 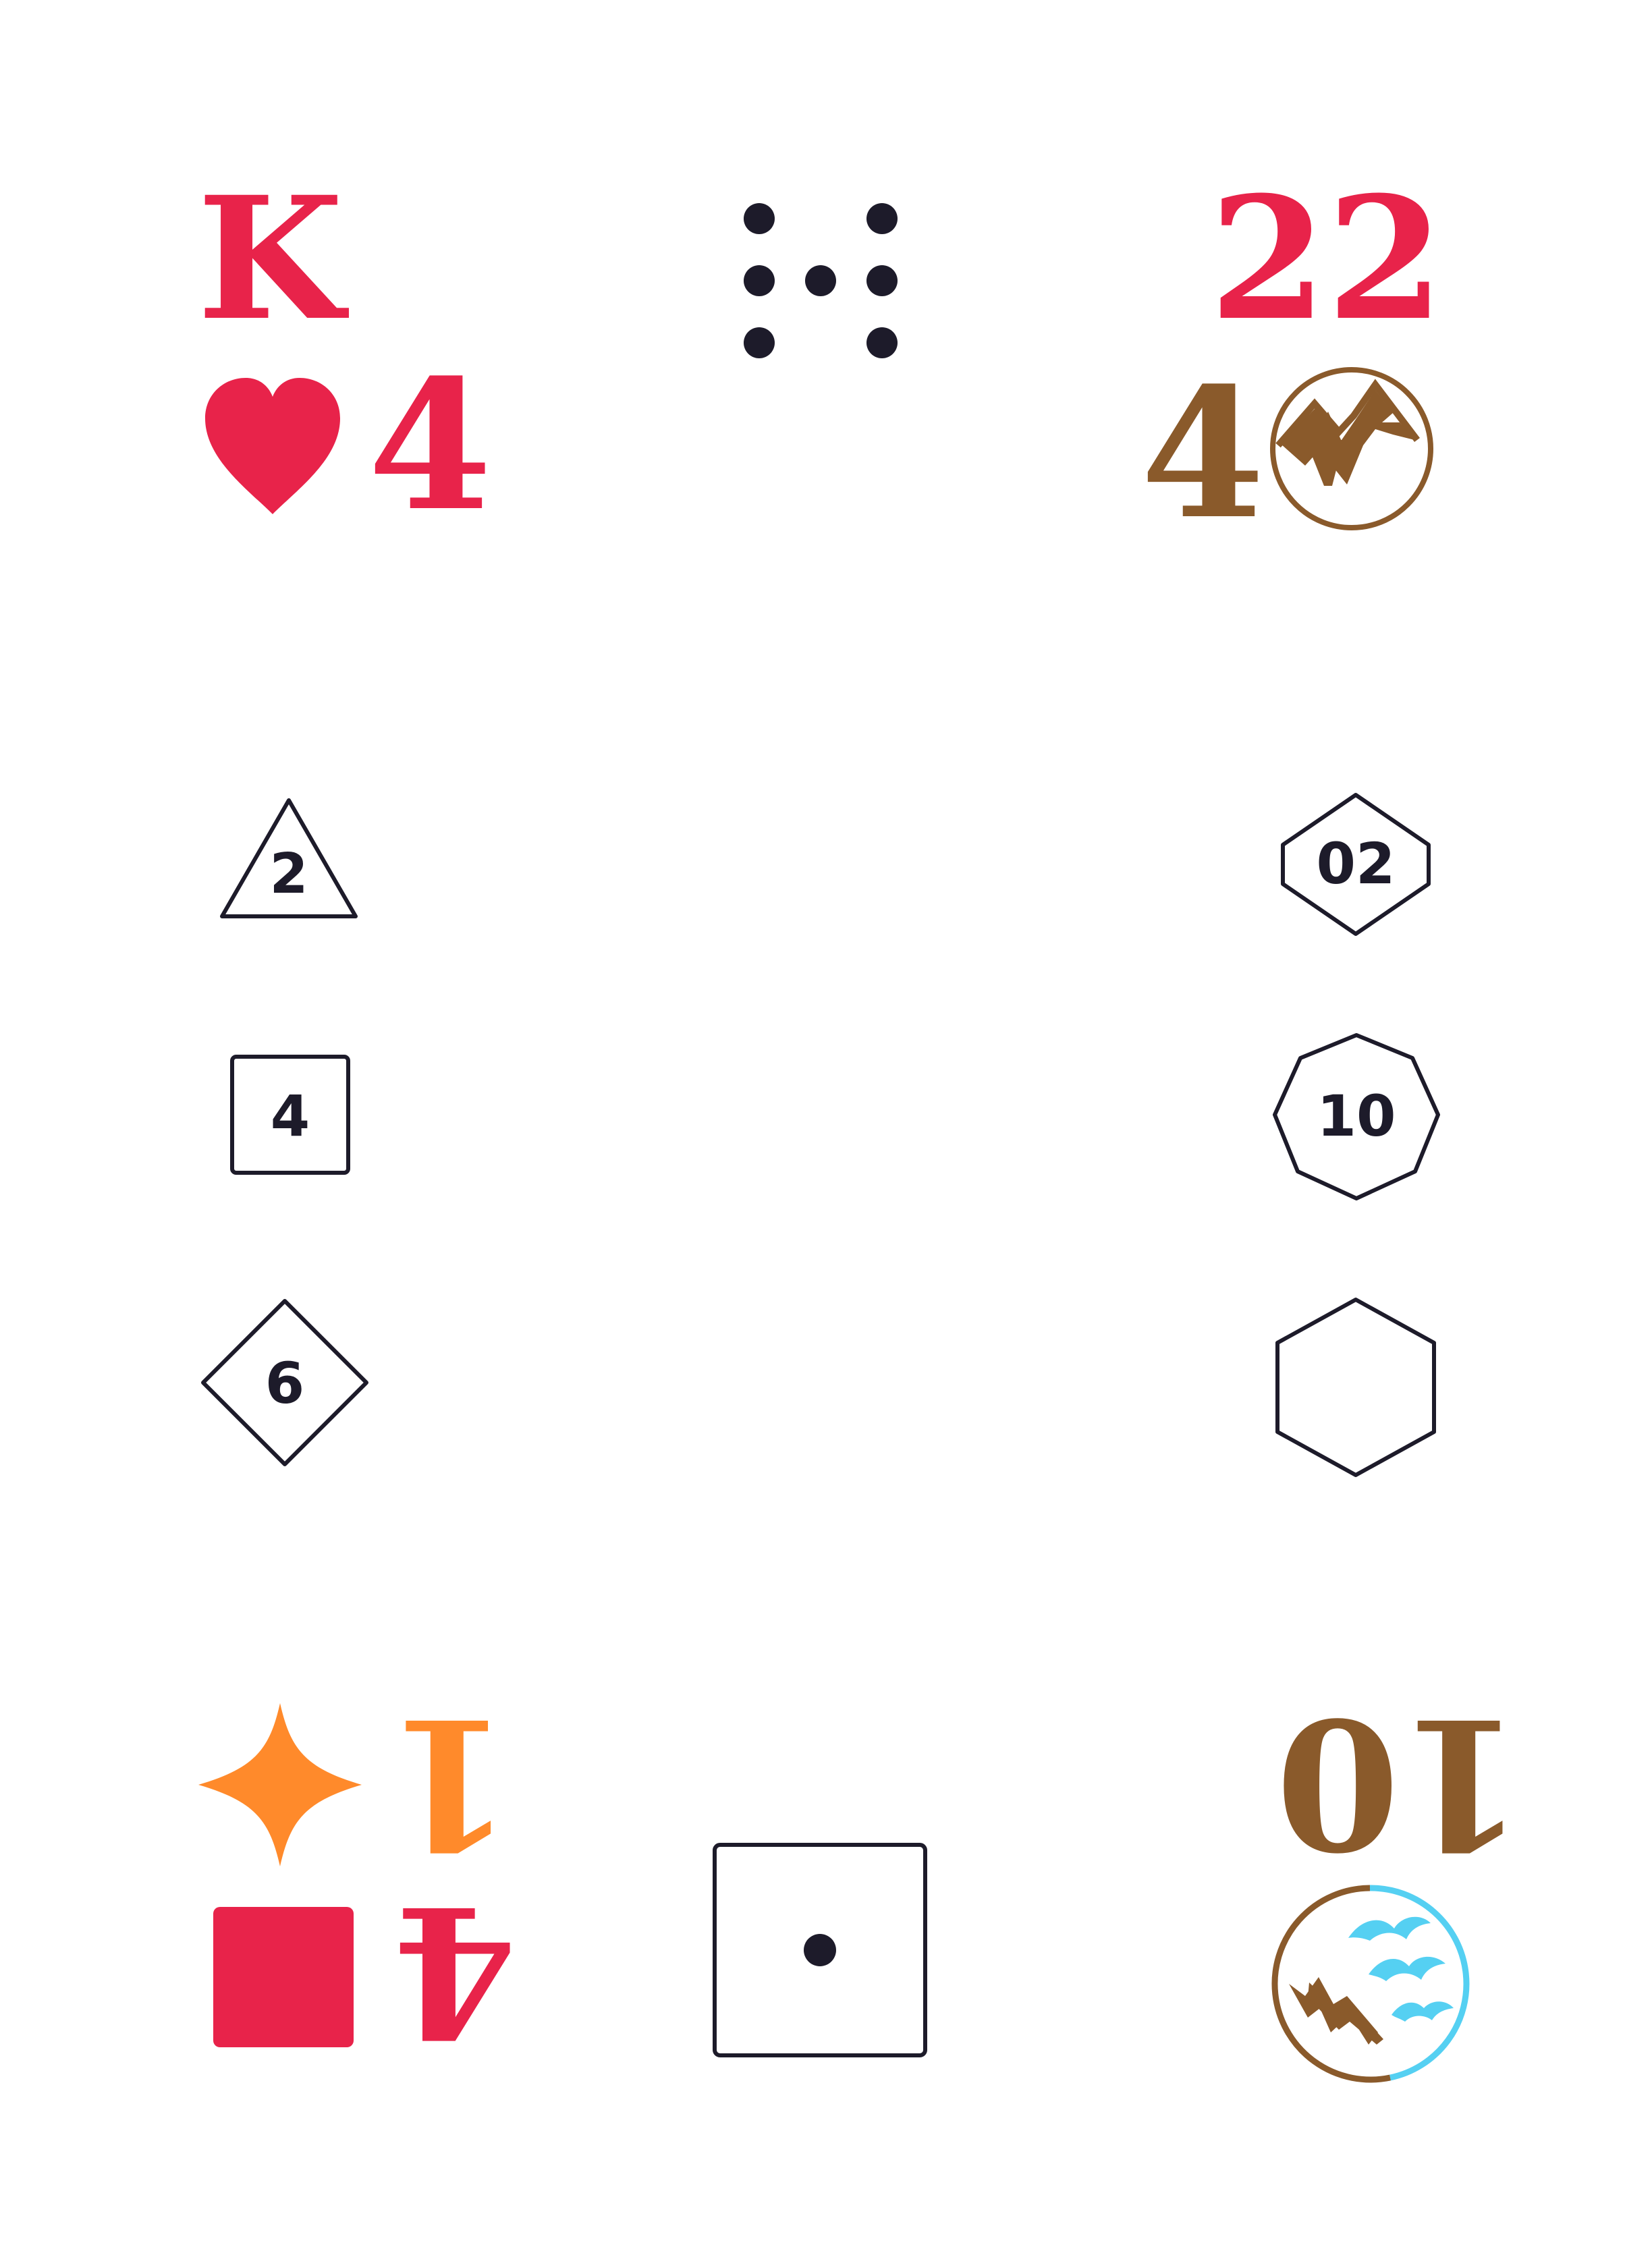 I want to click on four-point-star-icon, so click(x=280, y=1784).